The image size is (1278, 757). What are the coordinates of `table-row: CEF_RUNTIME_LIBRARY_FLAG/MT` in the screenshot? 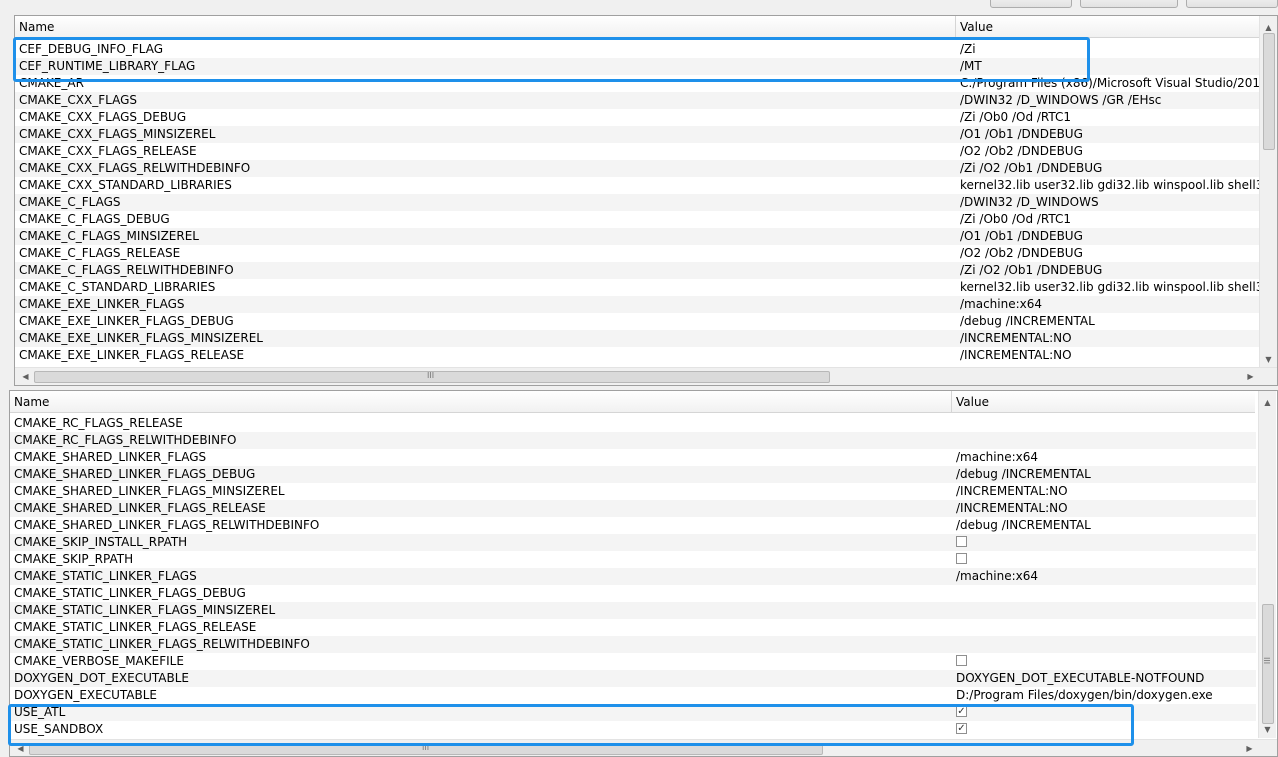 It's located at (637, 66).